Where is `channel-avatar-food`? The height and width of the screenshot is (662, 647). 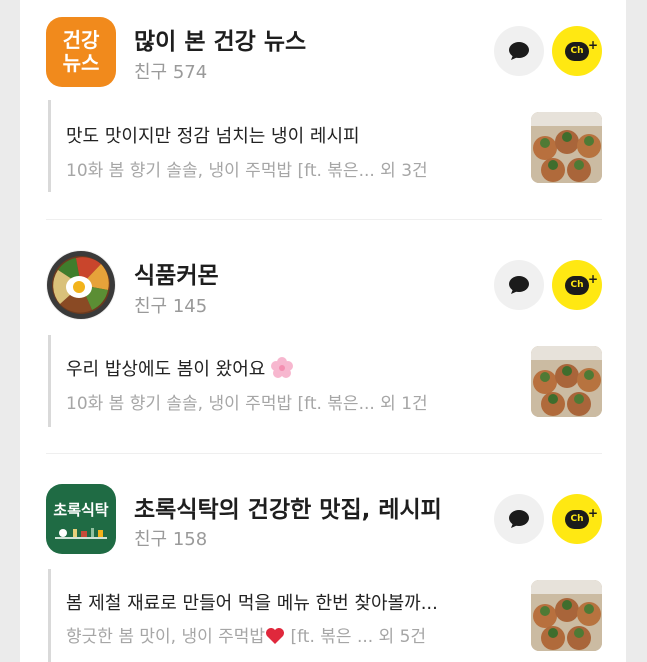
channel-avatar-food is located at coordinates (81, 285).